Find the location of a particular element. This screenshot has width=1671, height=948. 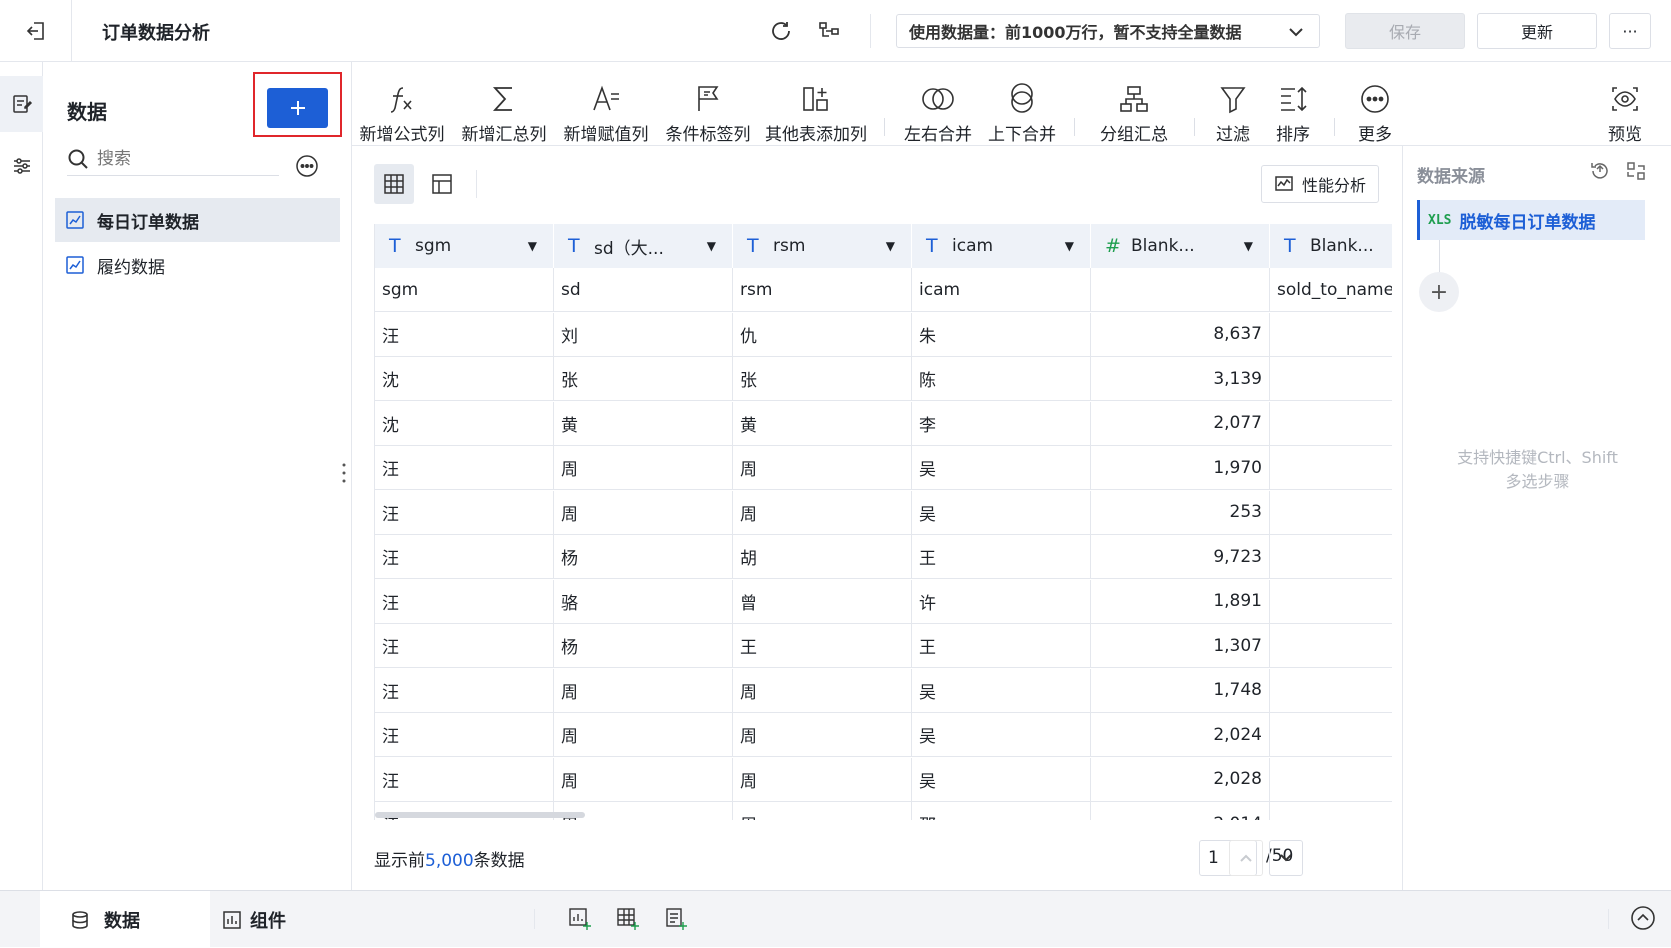

tool-condition-tag: 条件标签列 is located at coordinates (708, 104).